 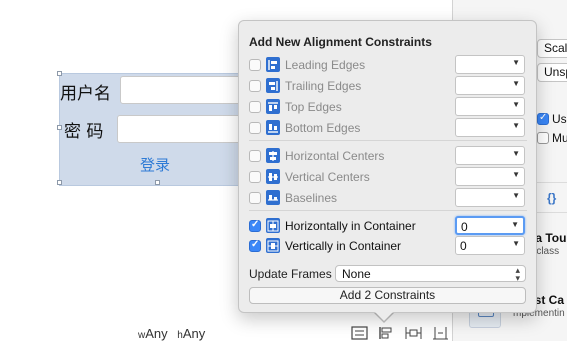 I want to click on width-class-value: Any, so click(x=156, y=333).